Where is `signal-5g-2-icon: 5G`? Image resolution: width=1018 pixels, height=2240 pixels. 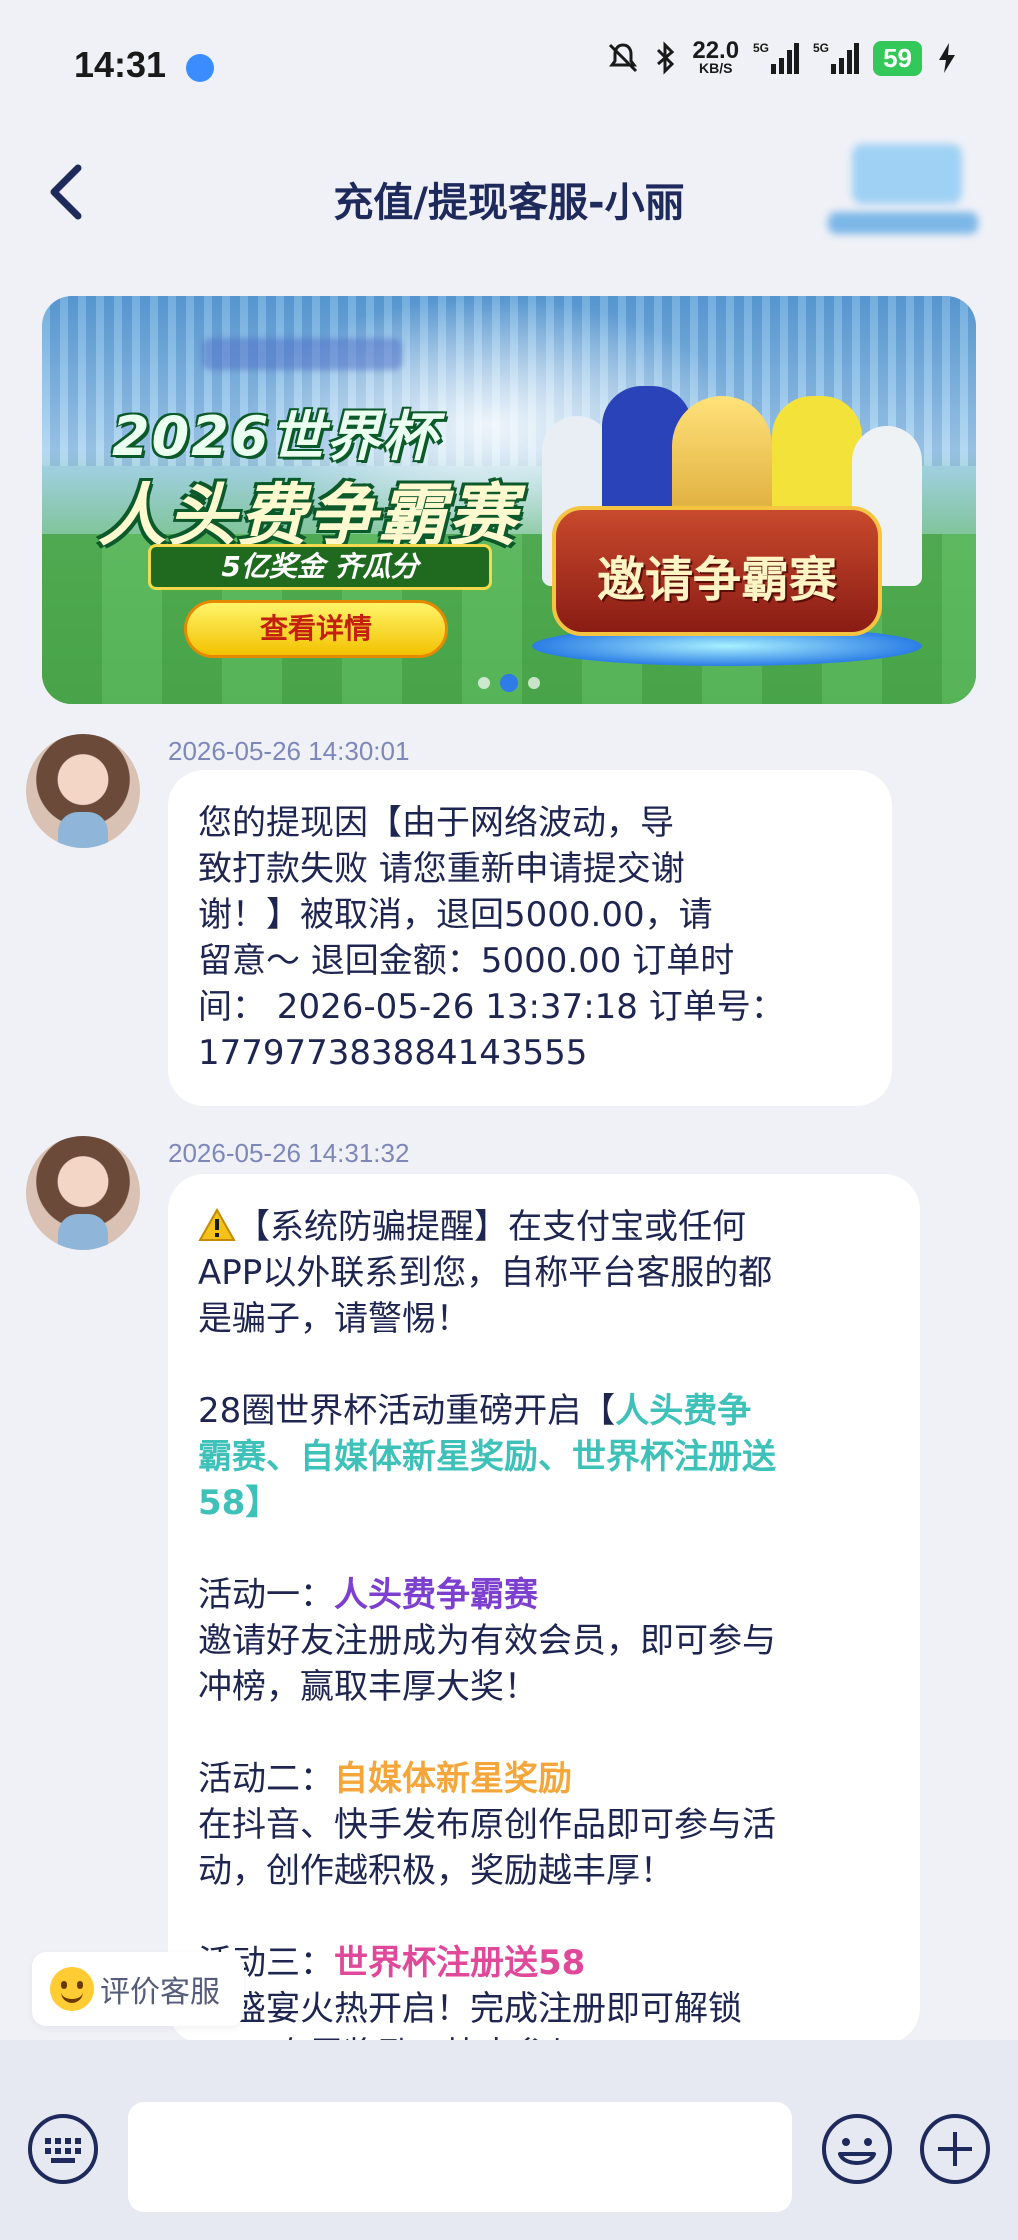 signal-5g-2-icon: 5G is located at coordinates (836, 57).